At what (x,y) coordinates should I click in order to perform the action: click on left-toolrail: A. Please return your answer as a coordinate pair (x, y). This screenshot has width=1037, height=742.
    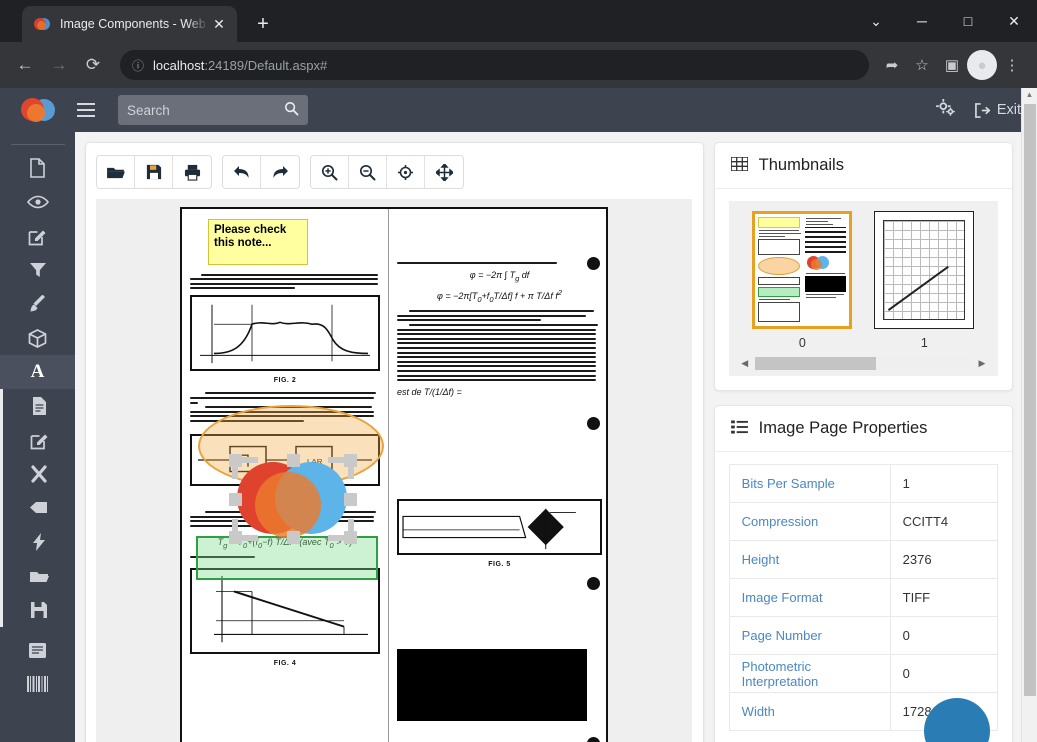
    Looking at the image, I should click on (37, 437).